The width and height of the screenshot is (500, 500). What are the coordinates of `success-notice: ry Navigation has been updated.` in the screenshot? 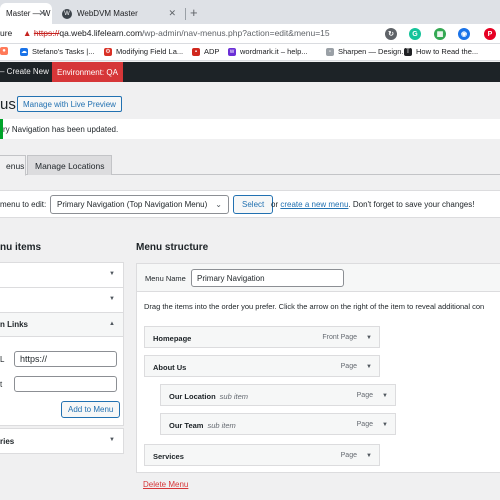 It's located at (250, 129).